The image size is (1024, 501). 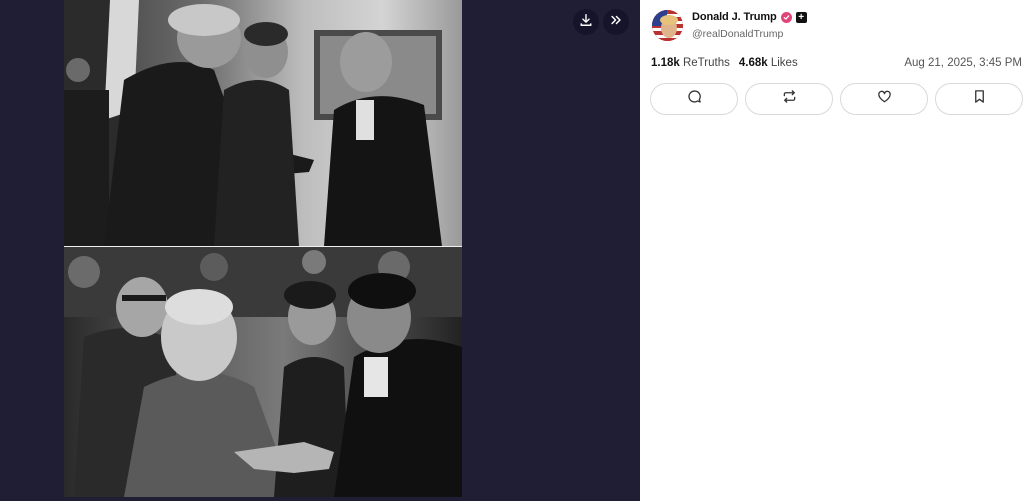 What do you see at coordinates (786, 17) in the screenshot?
I see `verified-badge-icon` at bounding box center [786, 17].